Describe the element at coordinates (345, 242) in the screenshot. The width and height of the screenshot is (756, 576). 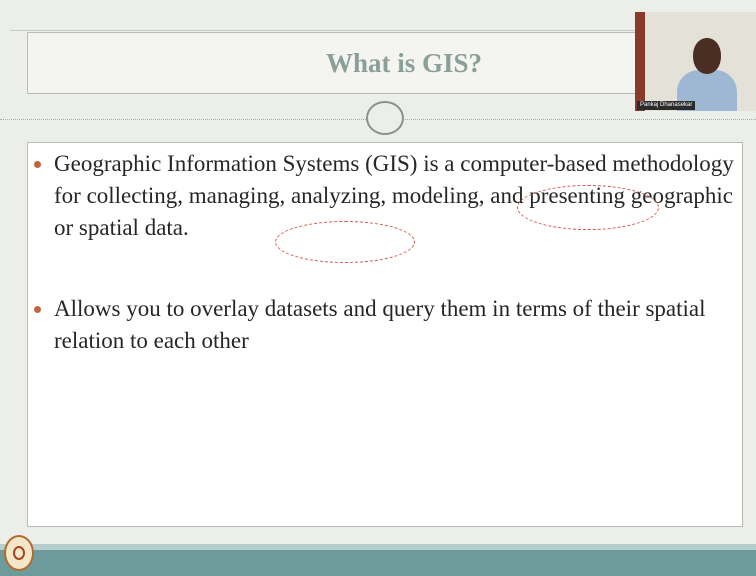
I see `annotation-circle-spatial-data` at that location.